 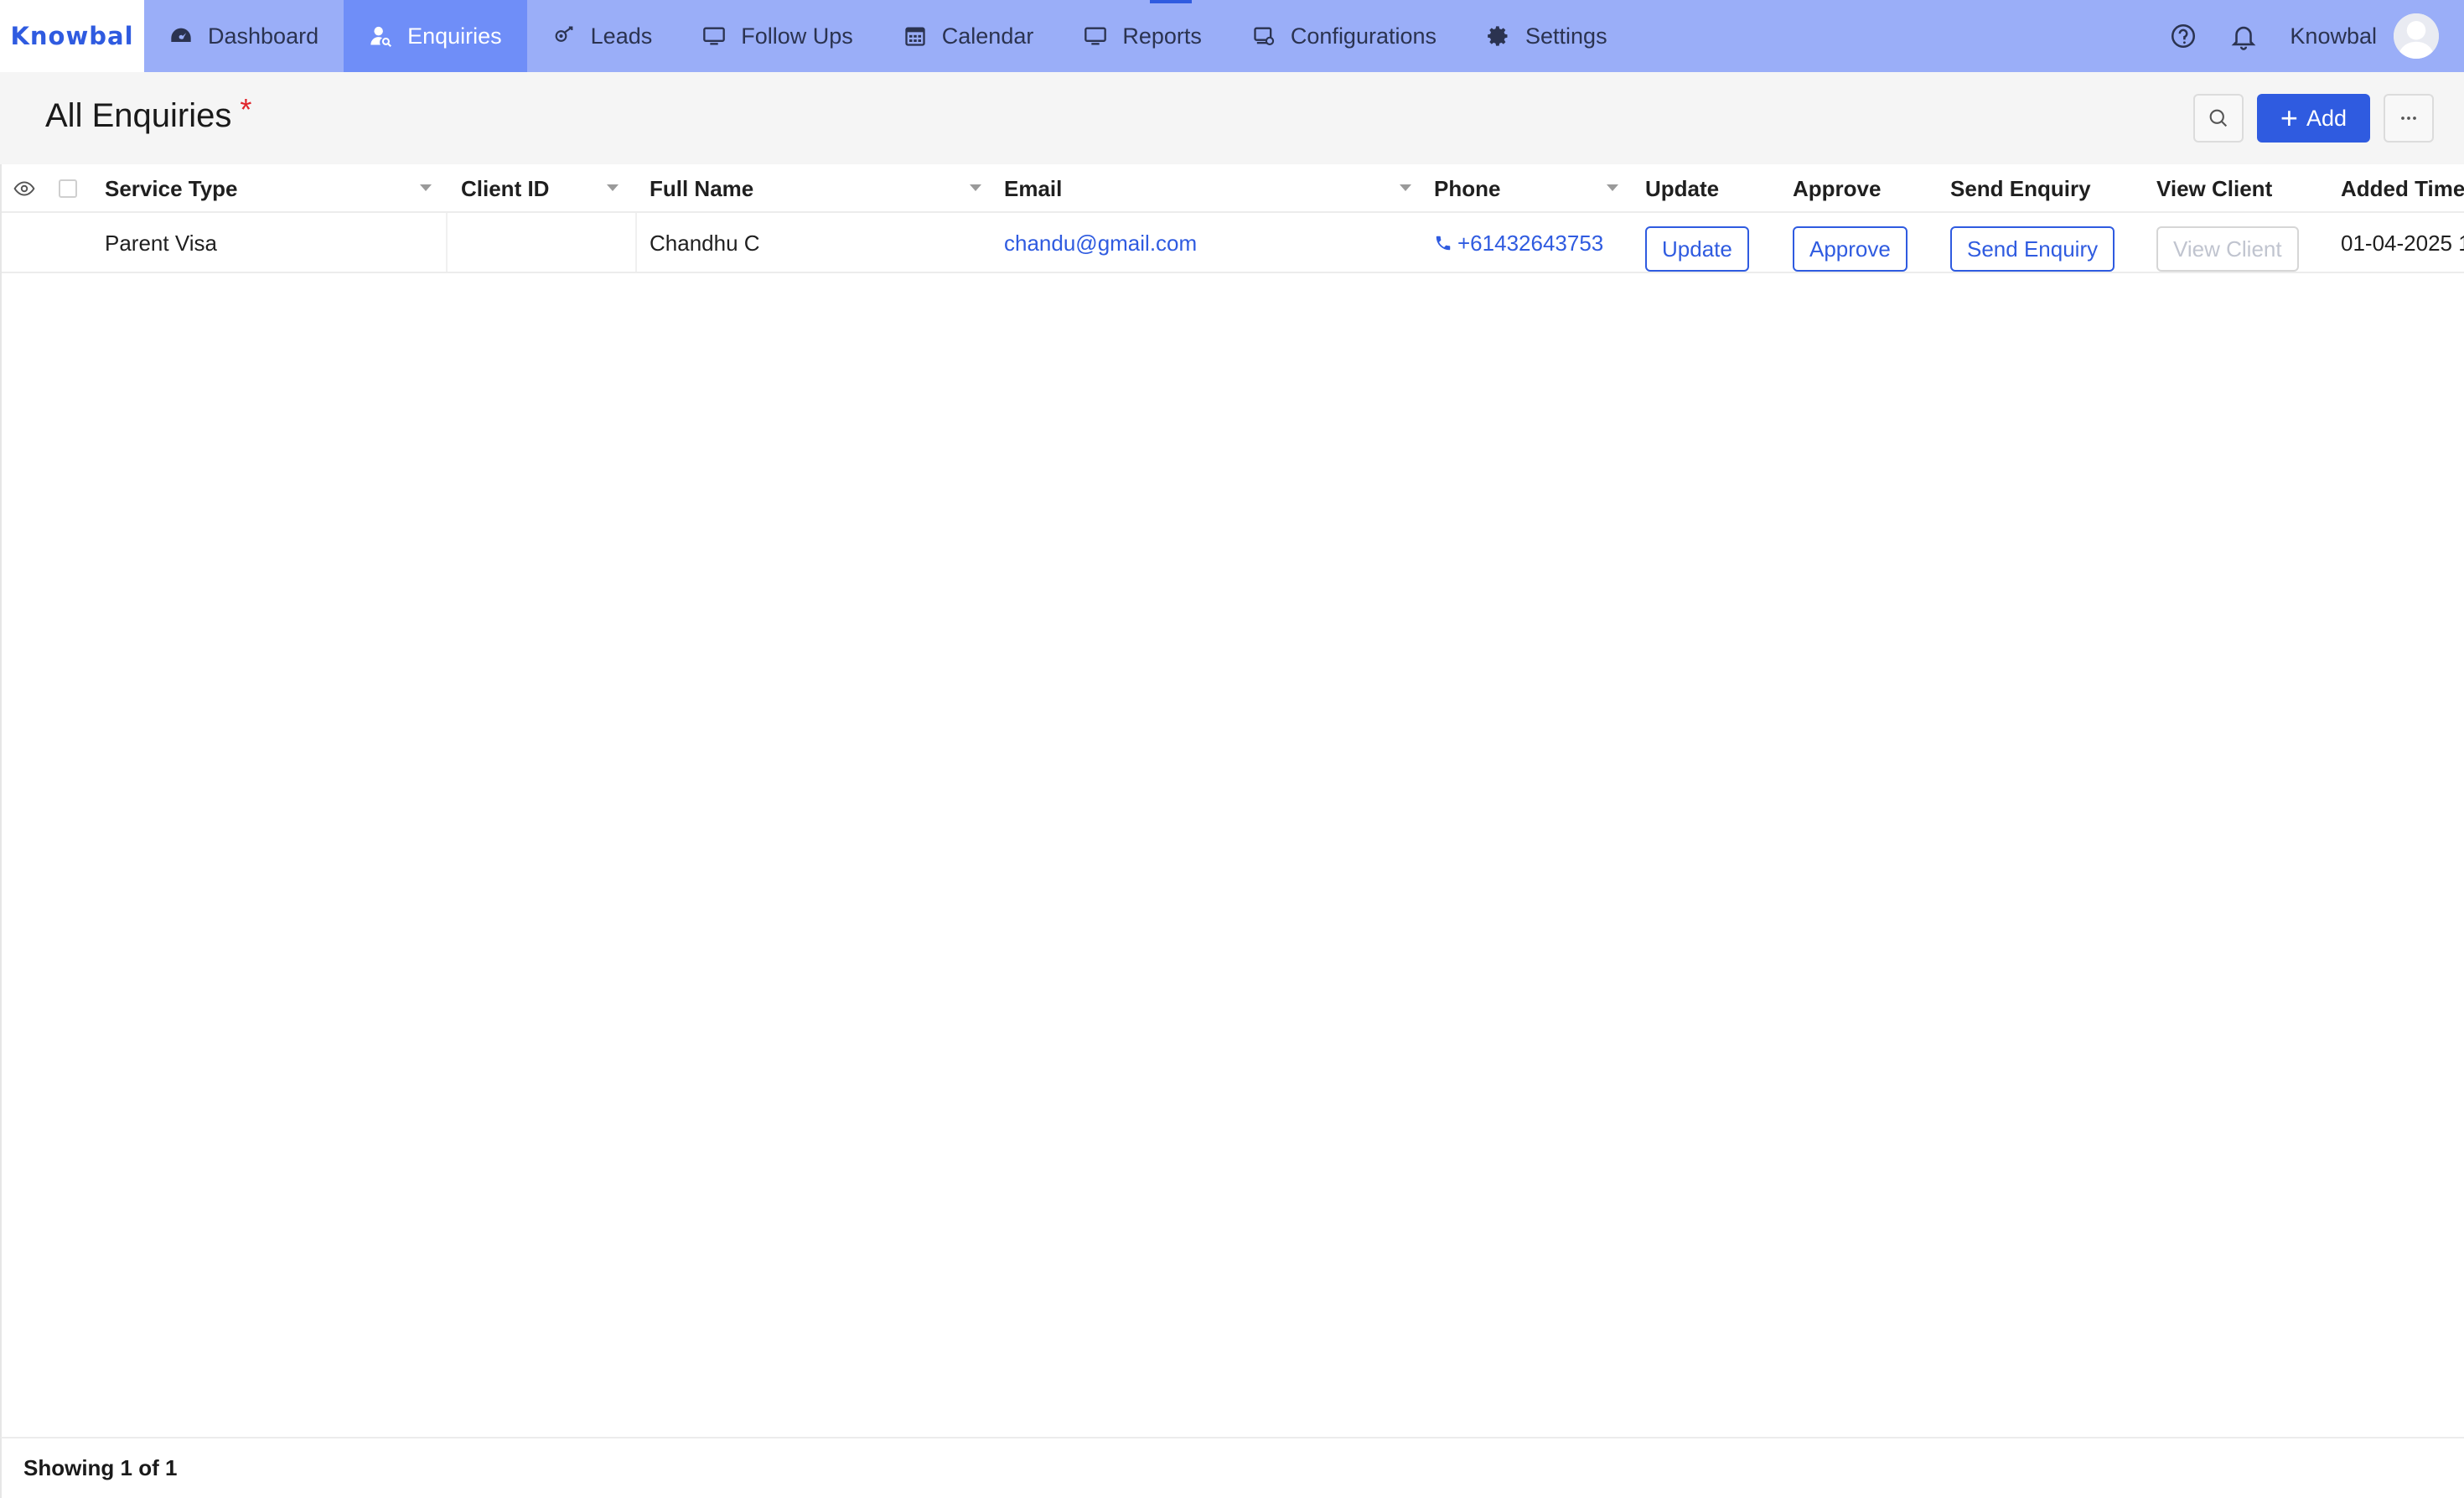 I want to click on view-client-button: View Client, so click(x=2227, y=249).